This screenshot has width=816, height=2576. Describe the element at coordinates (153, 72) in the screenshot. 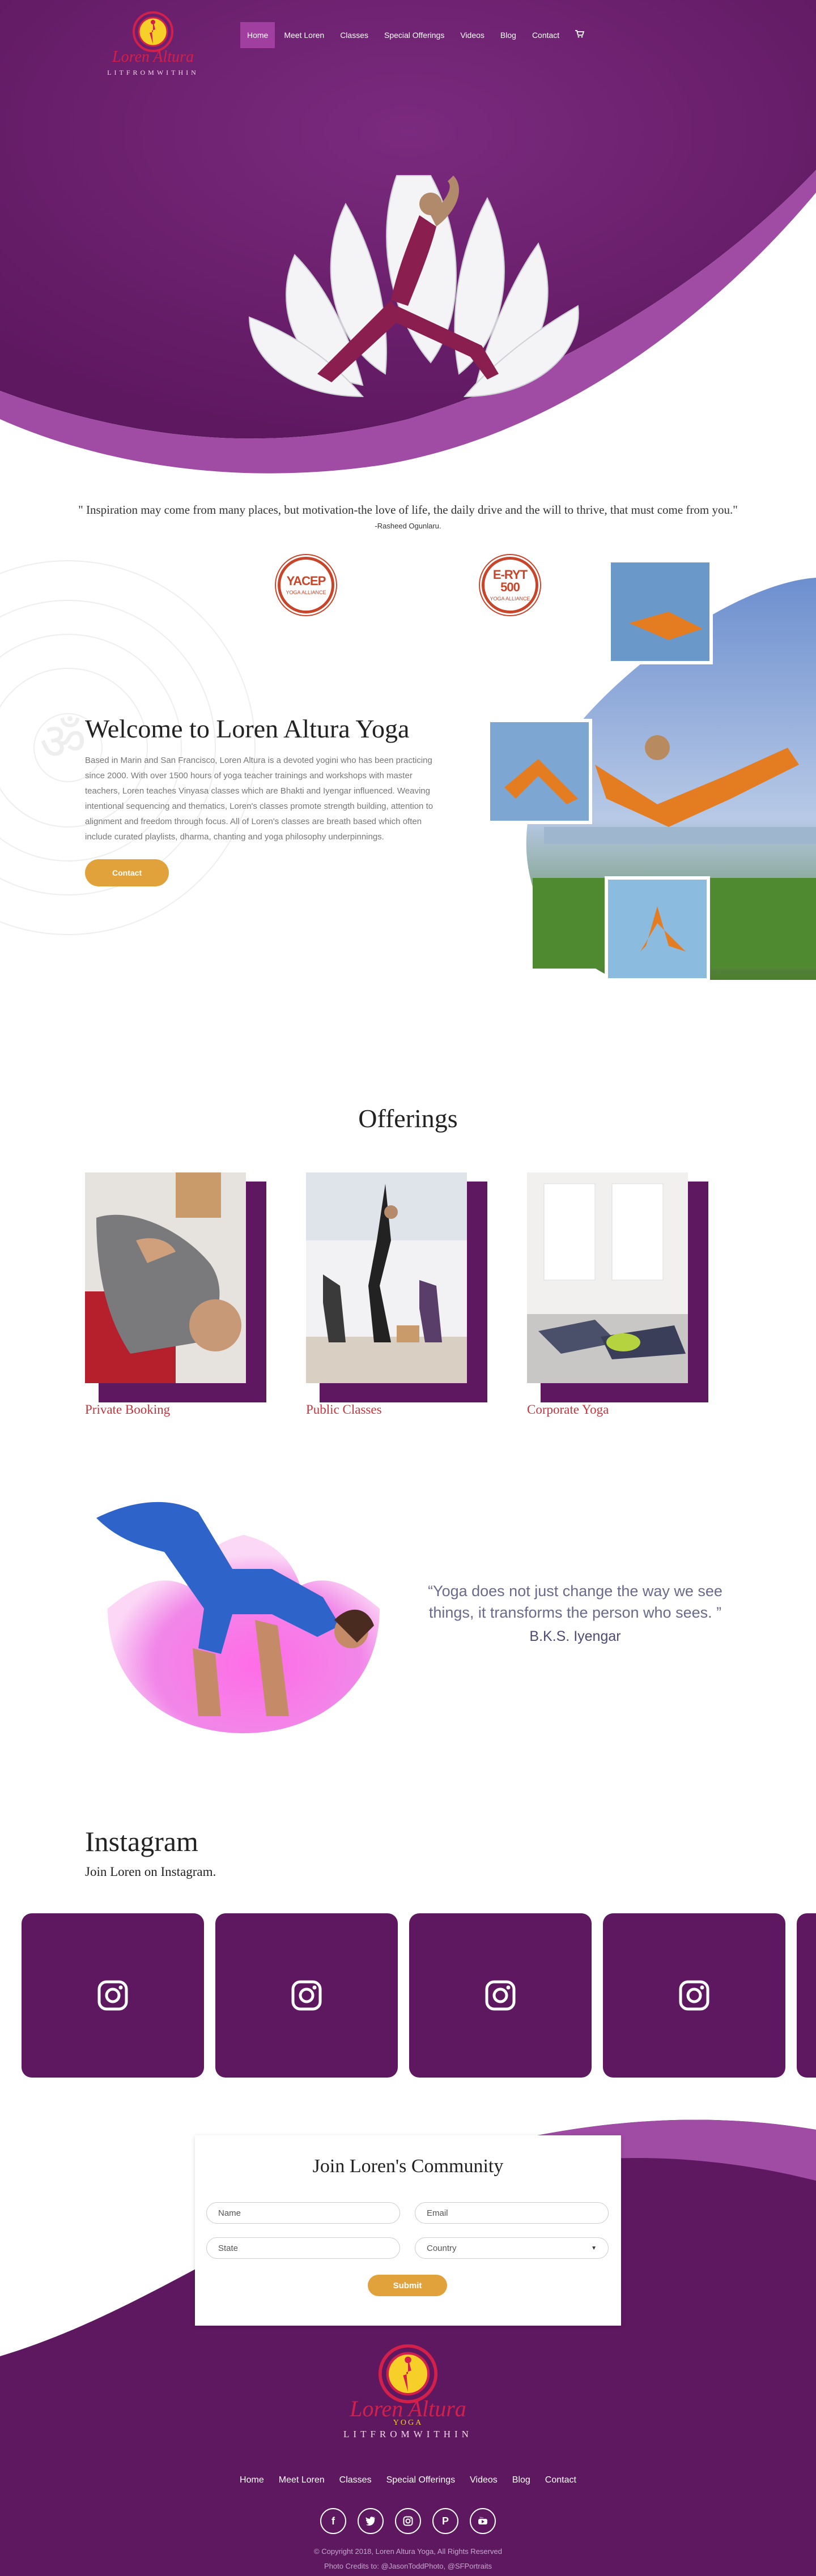

I see `logo-tagline: LITFROMWITHIN` at that location.